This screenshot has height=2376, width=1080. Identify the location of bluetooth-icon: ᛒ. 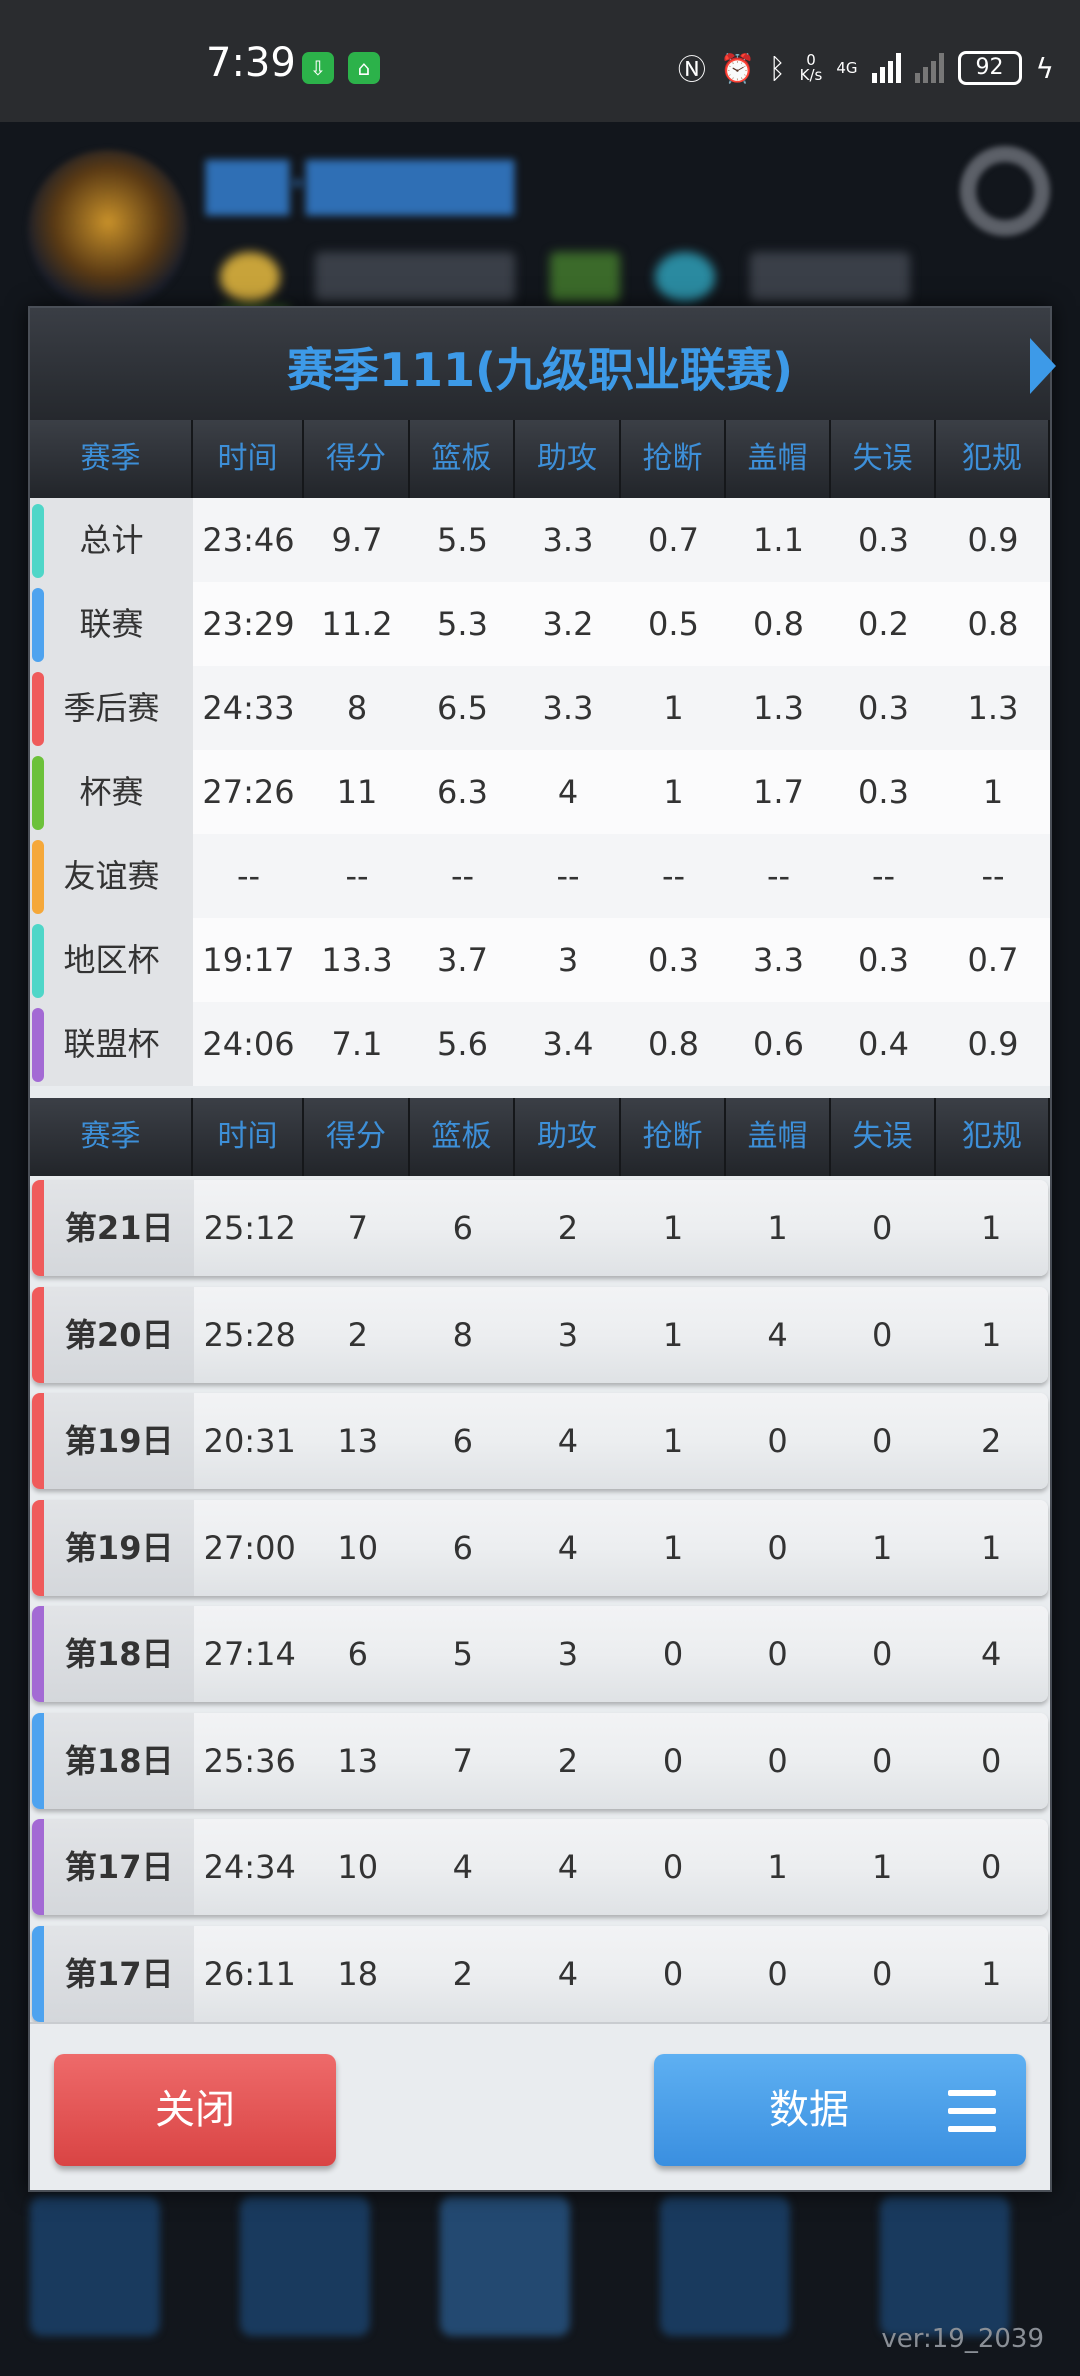
(777, 68).